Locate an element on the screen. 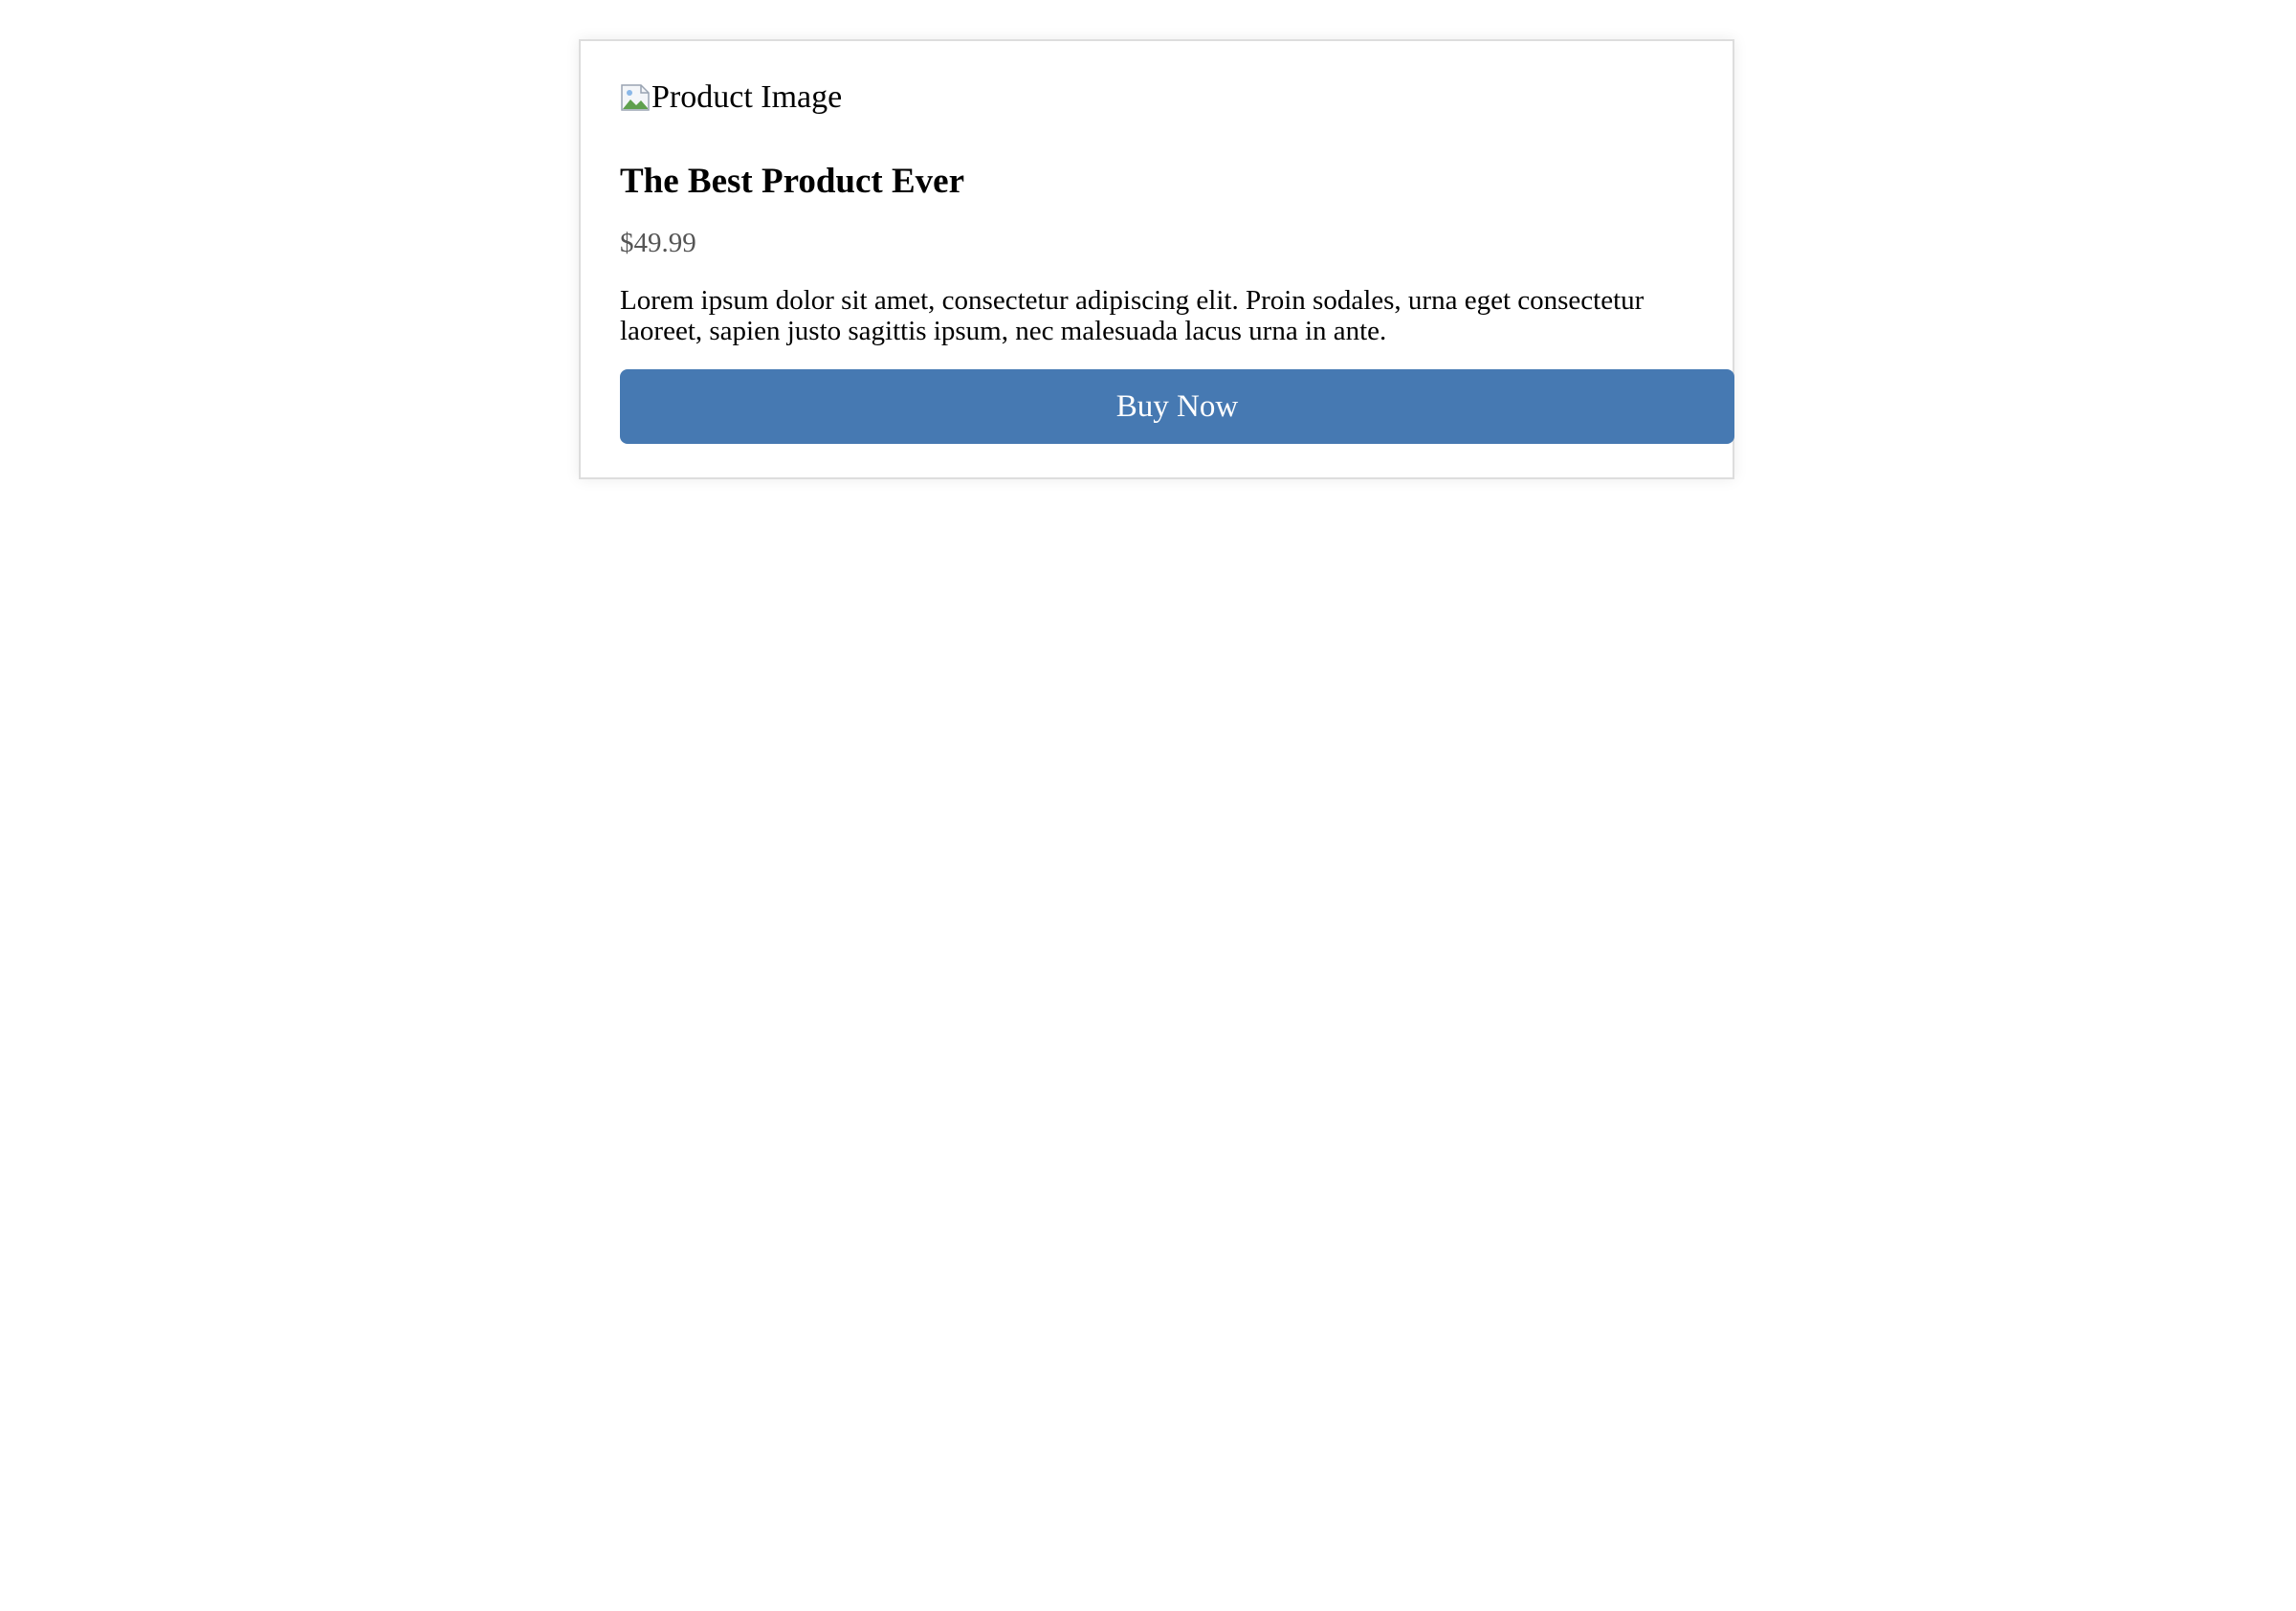 The height and width of the screenshot is (1611, 2296). product-price: $49.99 is located at coordinates (658, 243).